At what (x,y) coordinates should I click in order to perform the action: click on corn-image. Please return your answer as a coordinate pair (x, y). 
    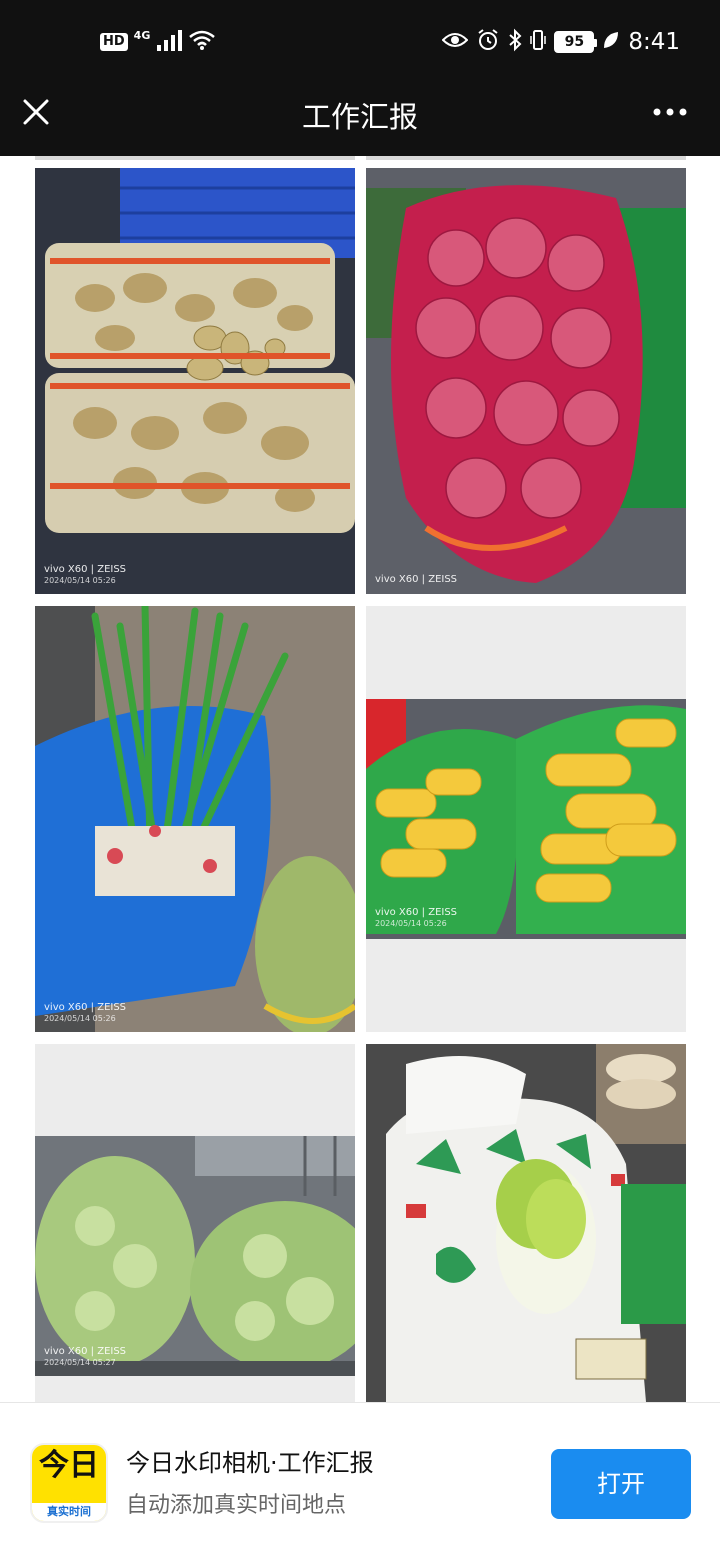
    Looking at the image, I should click on (526, 819).